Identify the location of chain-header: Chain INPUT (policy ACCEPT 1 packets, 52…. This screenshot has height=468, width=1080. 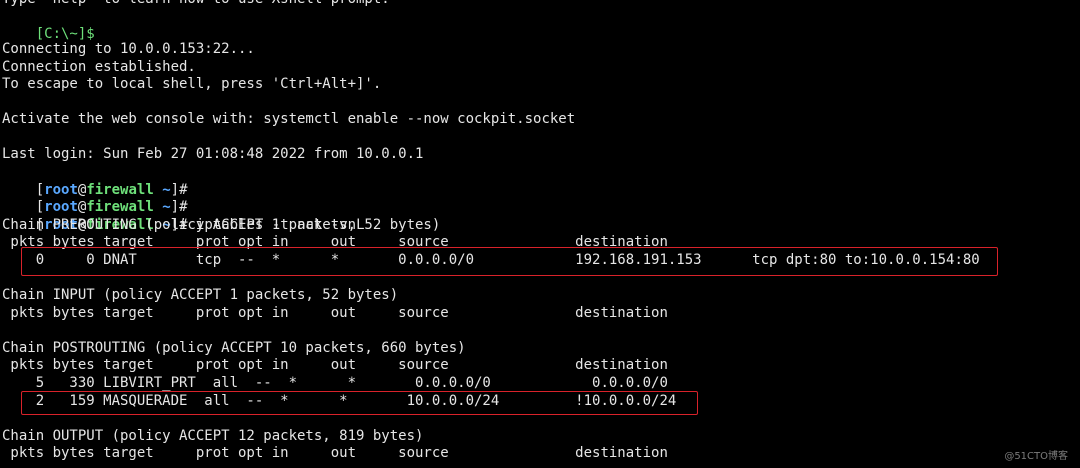
(200, 295).